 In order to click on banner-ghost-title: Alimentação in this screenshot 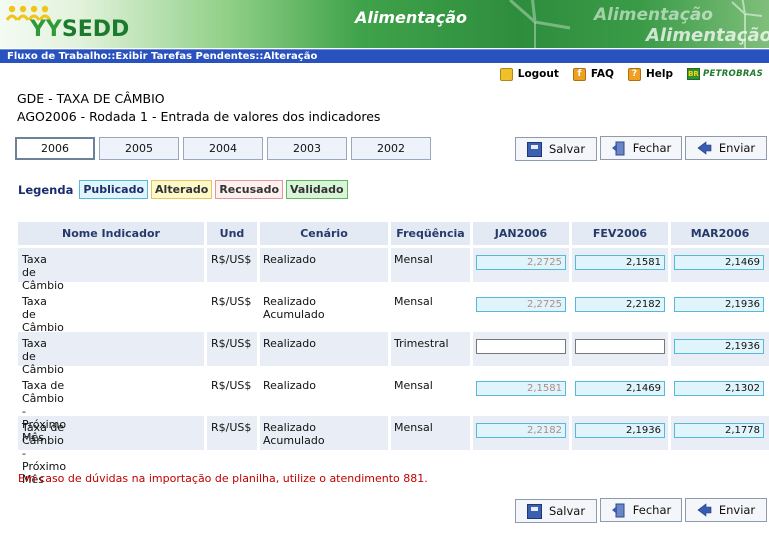, I will do `click(653, 15)`.